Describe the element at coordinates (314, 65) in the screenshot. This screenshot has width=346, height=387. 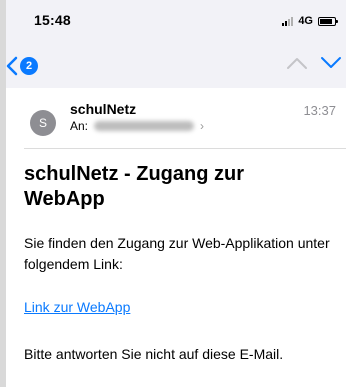
I see `message-navigation` at that location.